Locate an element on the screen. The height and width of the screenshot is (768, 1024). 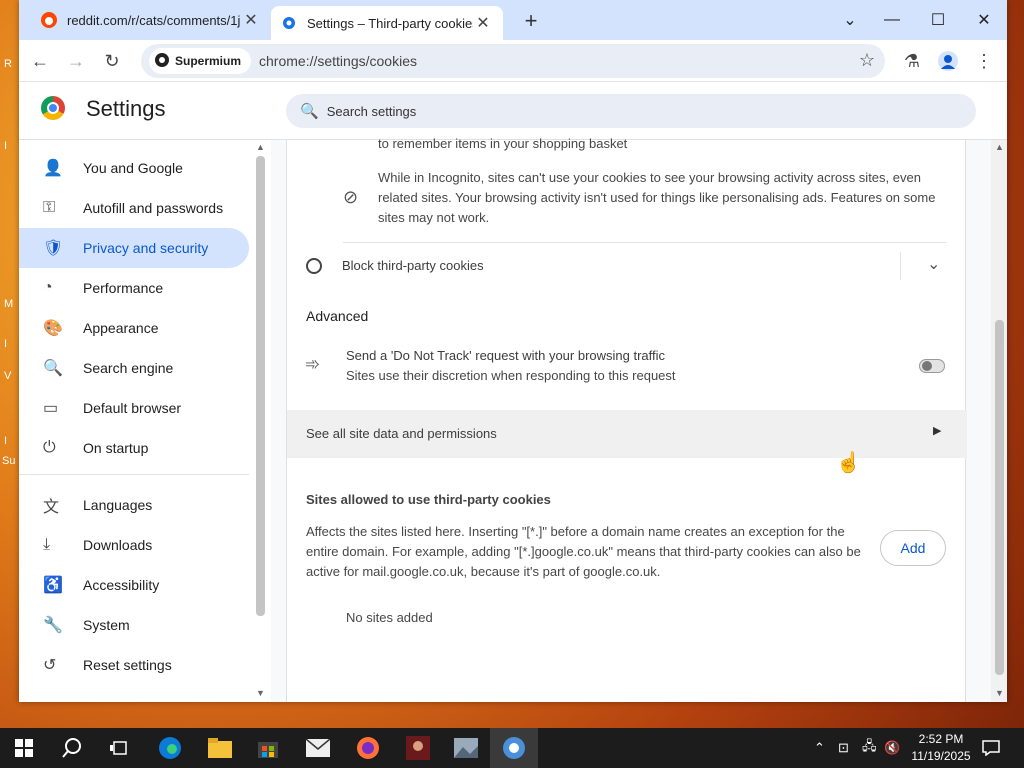
site-info-chip: Supermium is located at coordinates (200, 61).